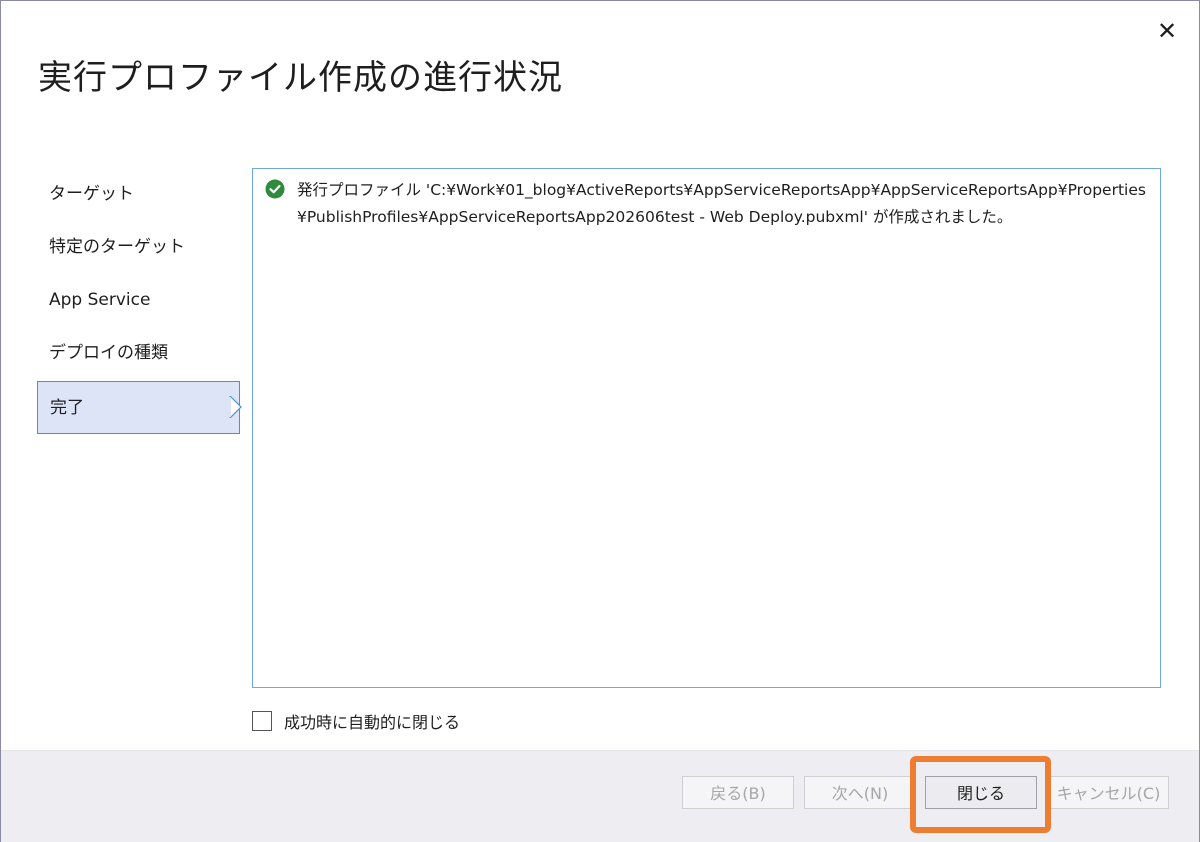 The width and height of the screenshot is (1200, 842). What do you see at coordinates (372, 722) in the screenshot?
I see `auto-close-label: 成功時に自動的に閉じる` at bounding box center [372, 722].